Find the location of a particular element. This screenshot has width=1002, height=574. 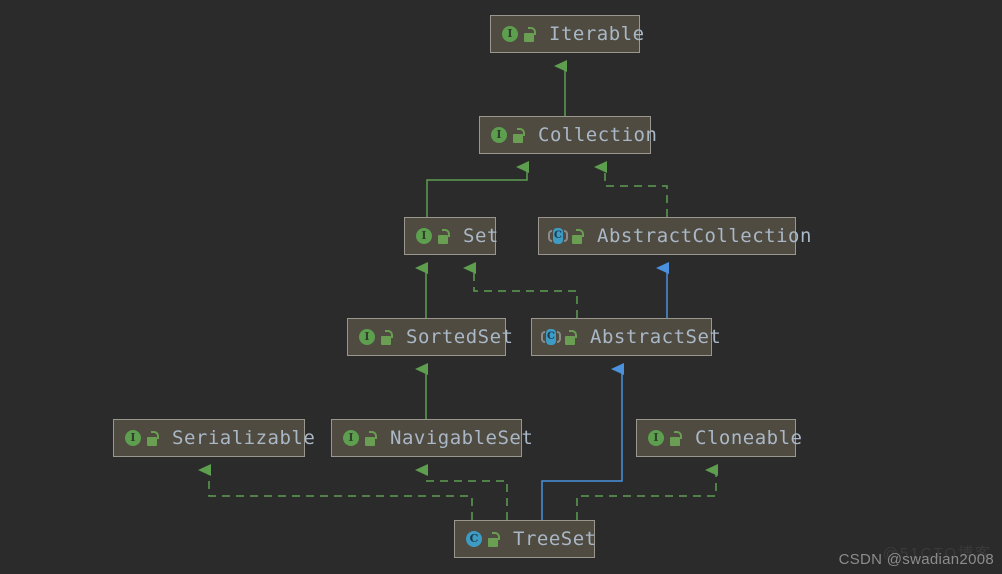

node-sortedset: SortedSet is located at coordinates (430, 337).